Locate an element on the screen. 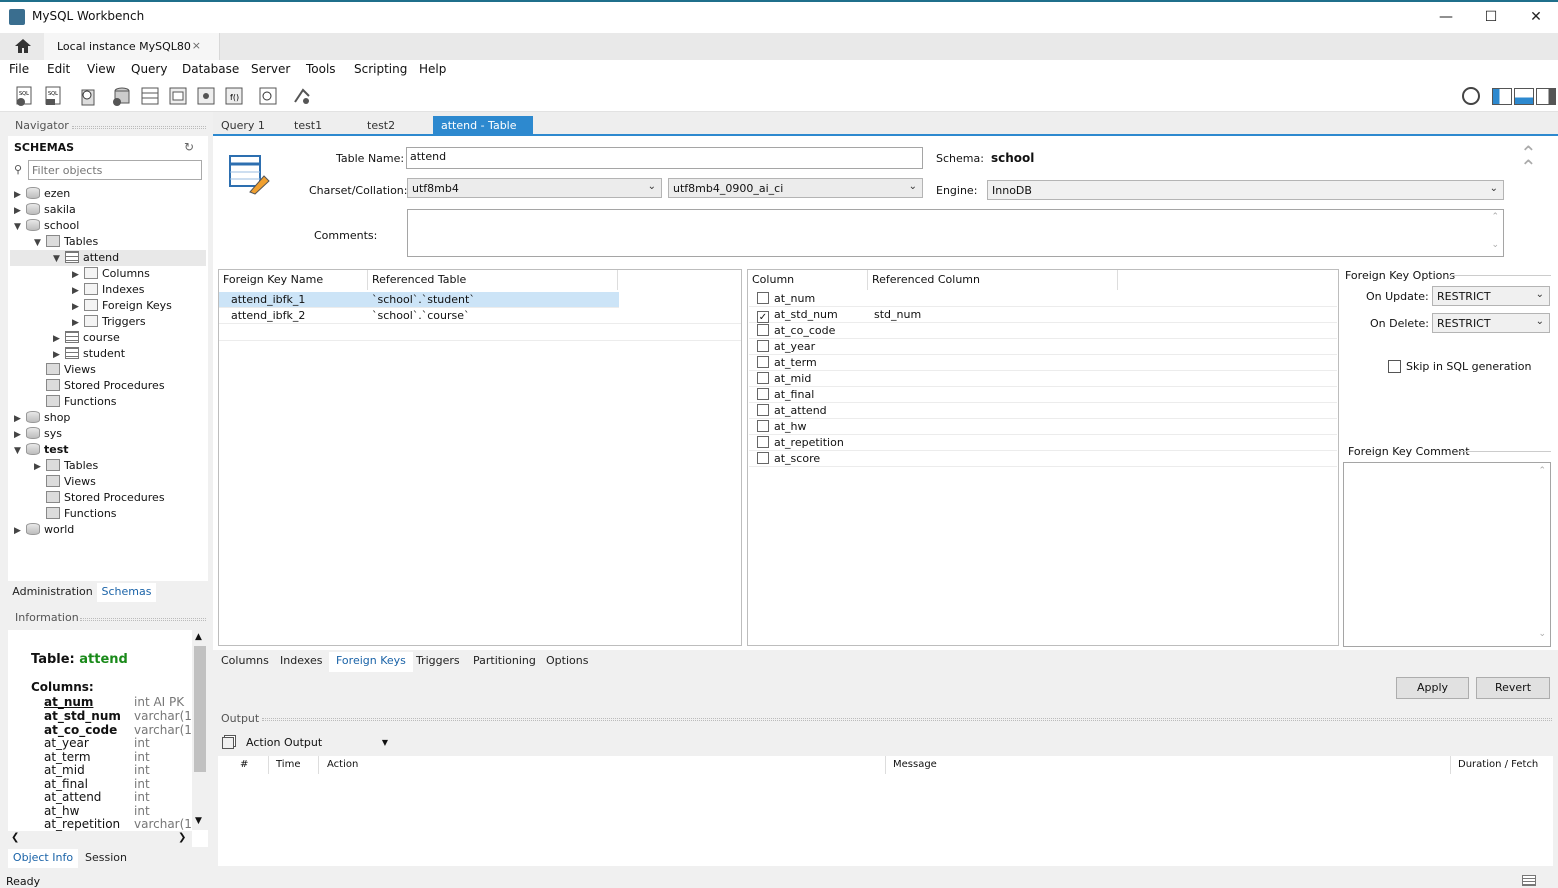  tree-item-school-tables: ▼ Tables is located at coordinates (66, 242).